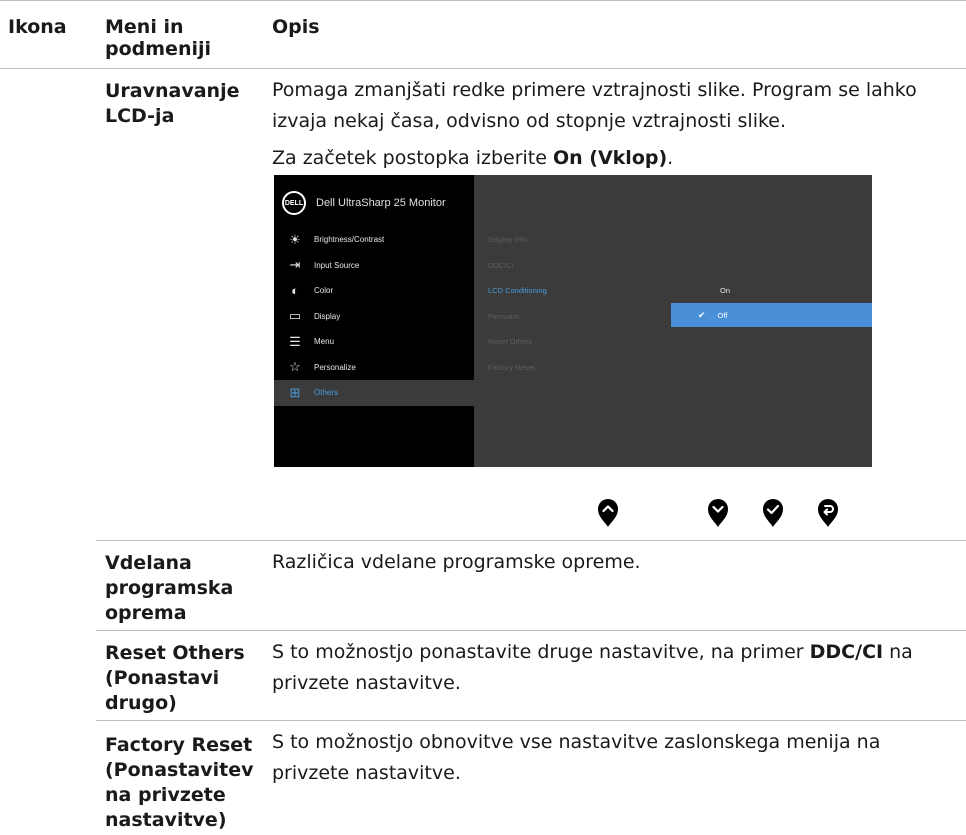 Image resolution: width=966 pixels, height=835 pixels. What do you see at coordinates (608, 513) in the screenshot?
I see `up-button-icon` at bounding box center [608, 513].